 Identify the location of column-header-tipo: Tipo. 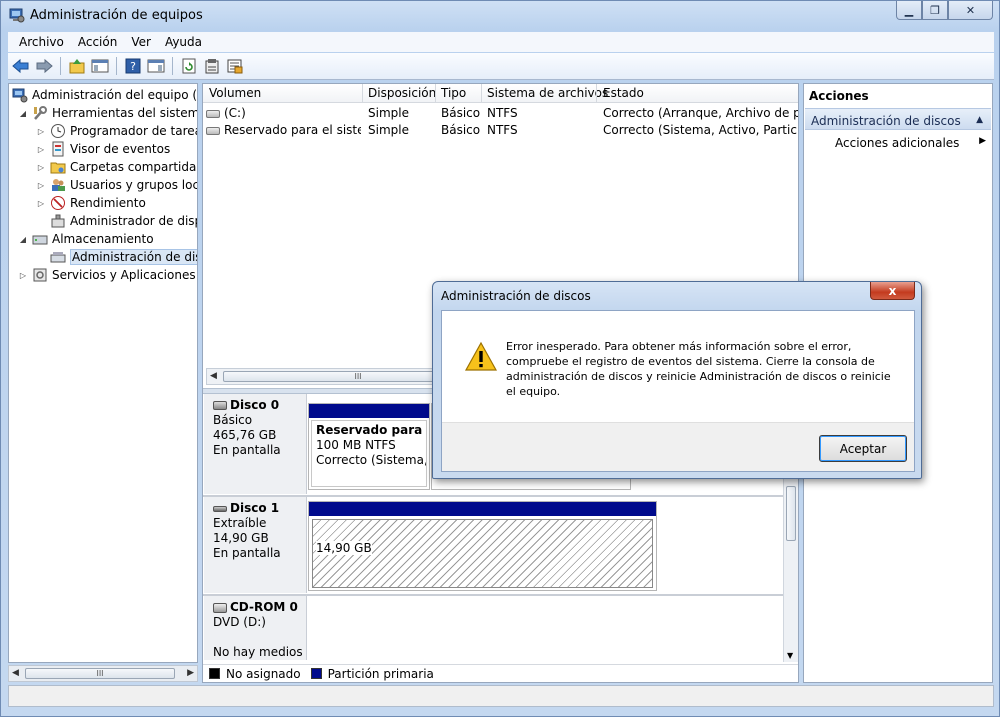
(453, 93).